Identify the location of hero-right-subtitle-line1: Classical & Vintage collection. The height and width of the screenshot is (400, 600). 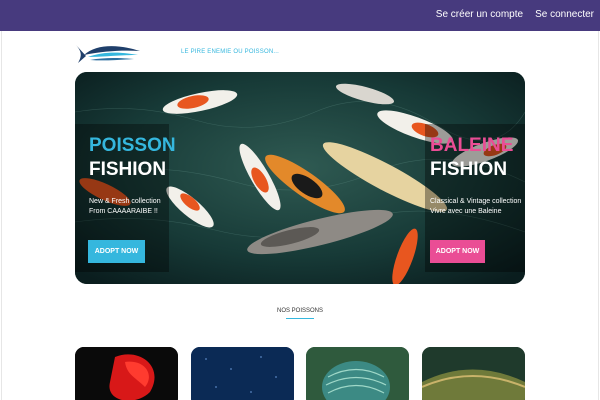
(476, 201).